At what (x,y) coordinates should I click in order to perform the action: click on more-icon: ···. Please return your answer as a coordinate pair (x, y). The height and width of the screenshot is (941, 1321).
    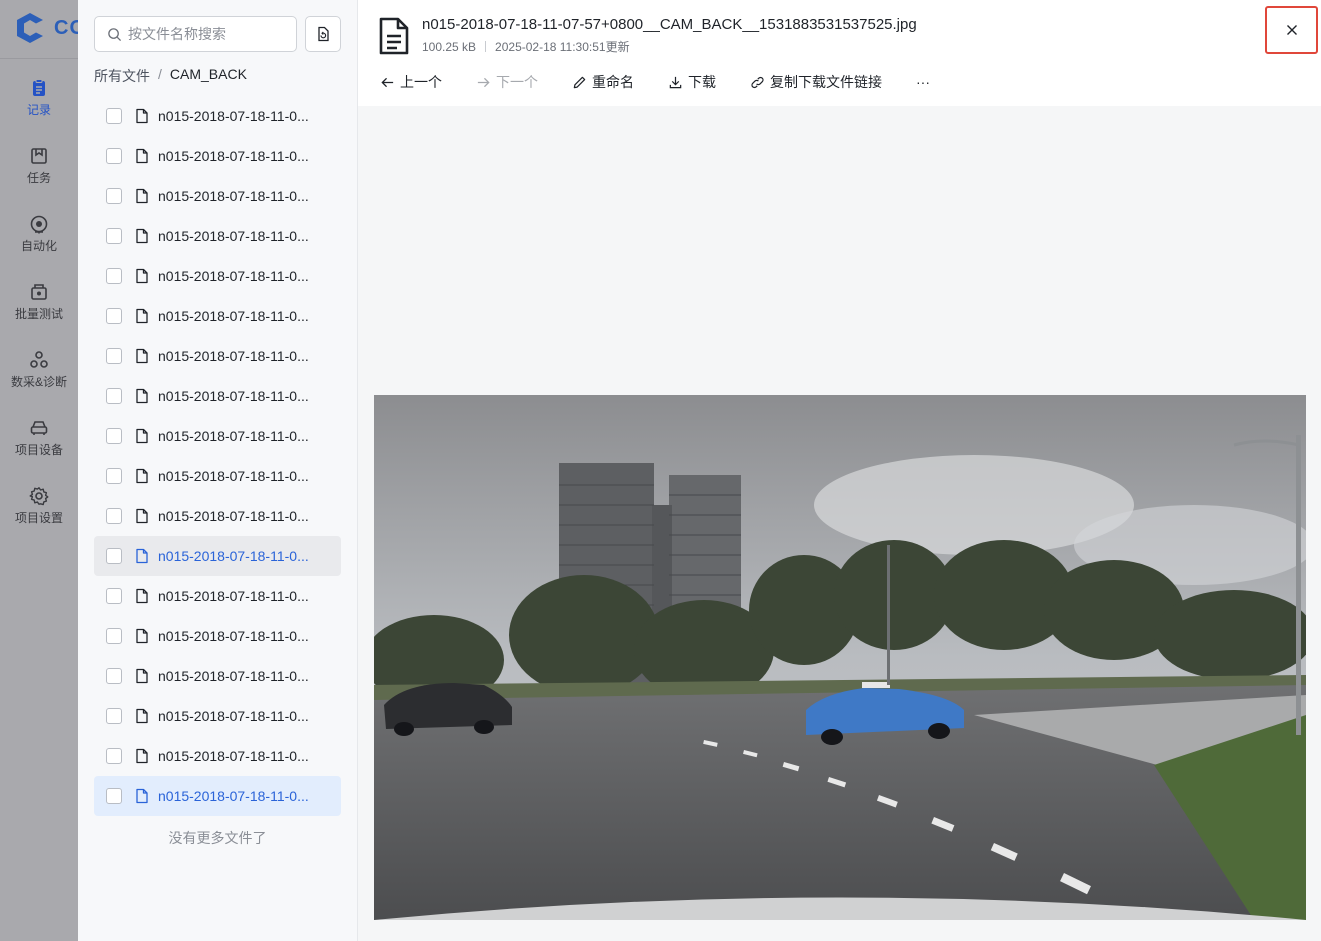
    Looking at the image, I should click on (923, 82).